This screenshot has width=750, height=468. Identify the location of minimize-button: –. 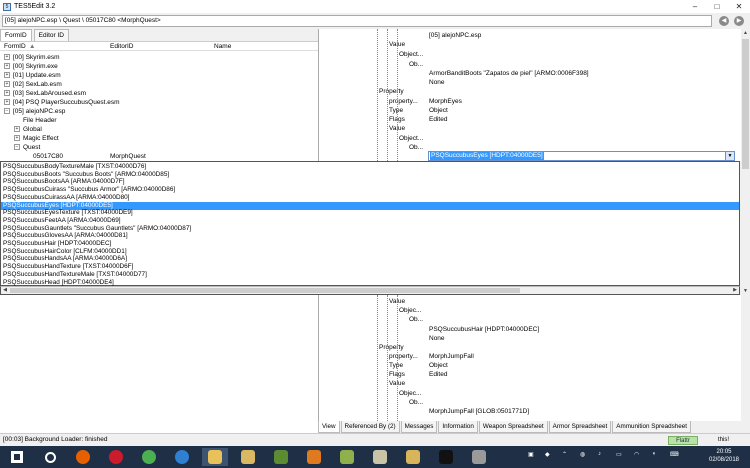
(695, 6).